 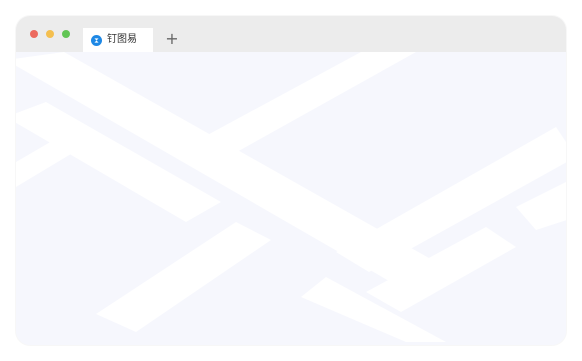 I want to click on maximize-window-button, so click(x=66, y=34).